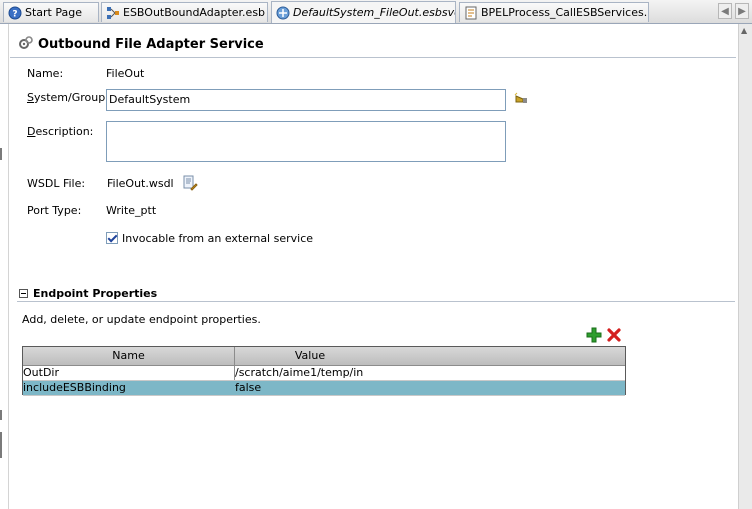 The width and height of the screenshot is (752, 509). I want to click on help-icon: ?, so click(15, 13).